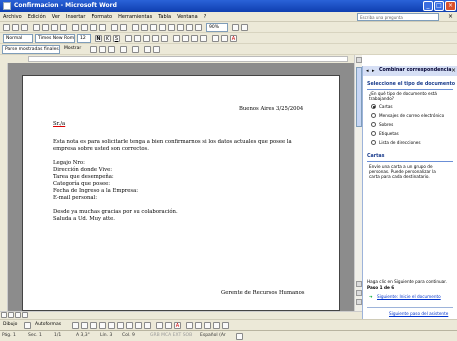  I want to click on web-view-icon, so click(11, 315).